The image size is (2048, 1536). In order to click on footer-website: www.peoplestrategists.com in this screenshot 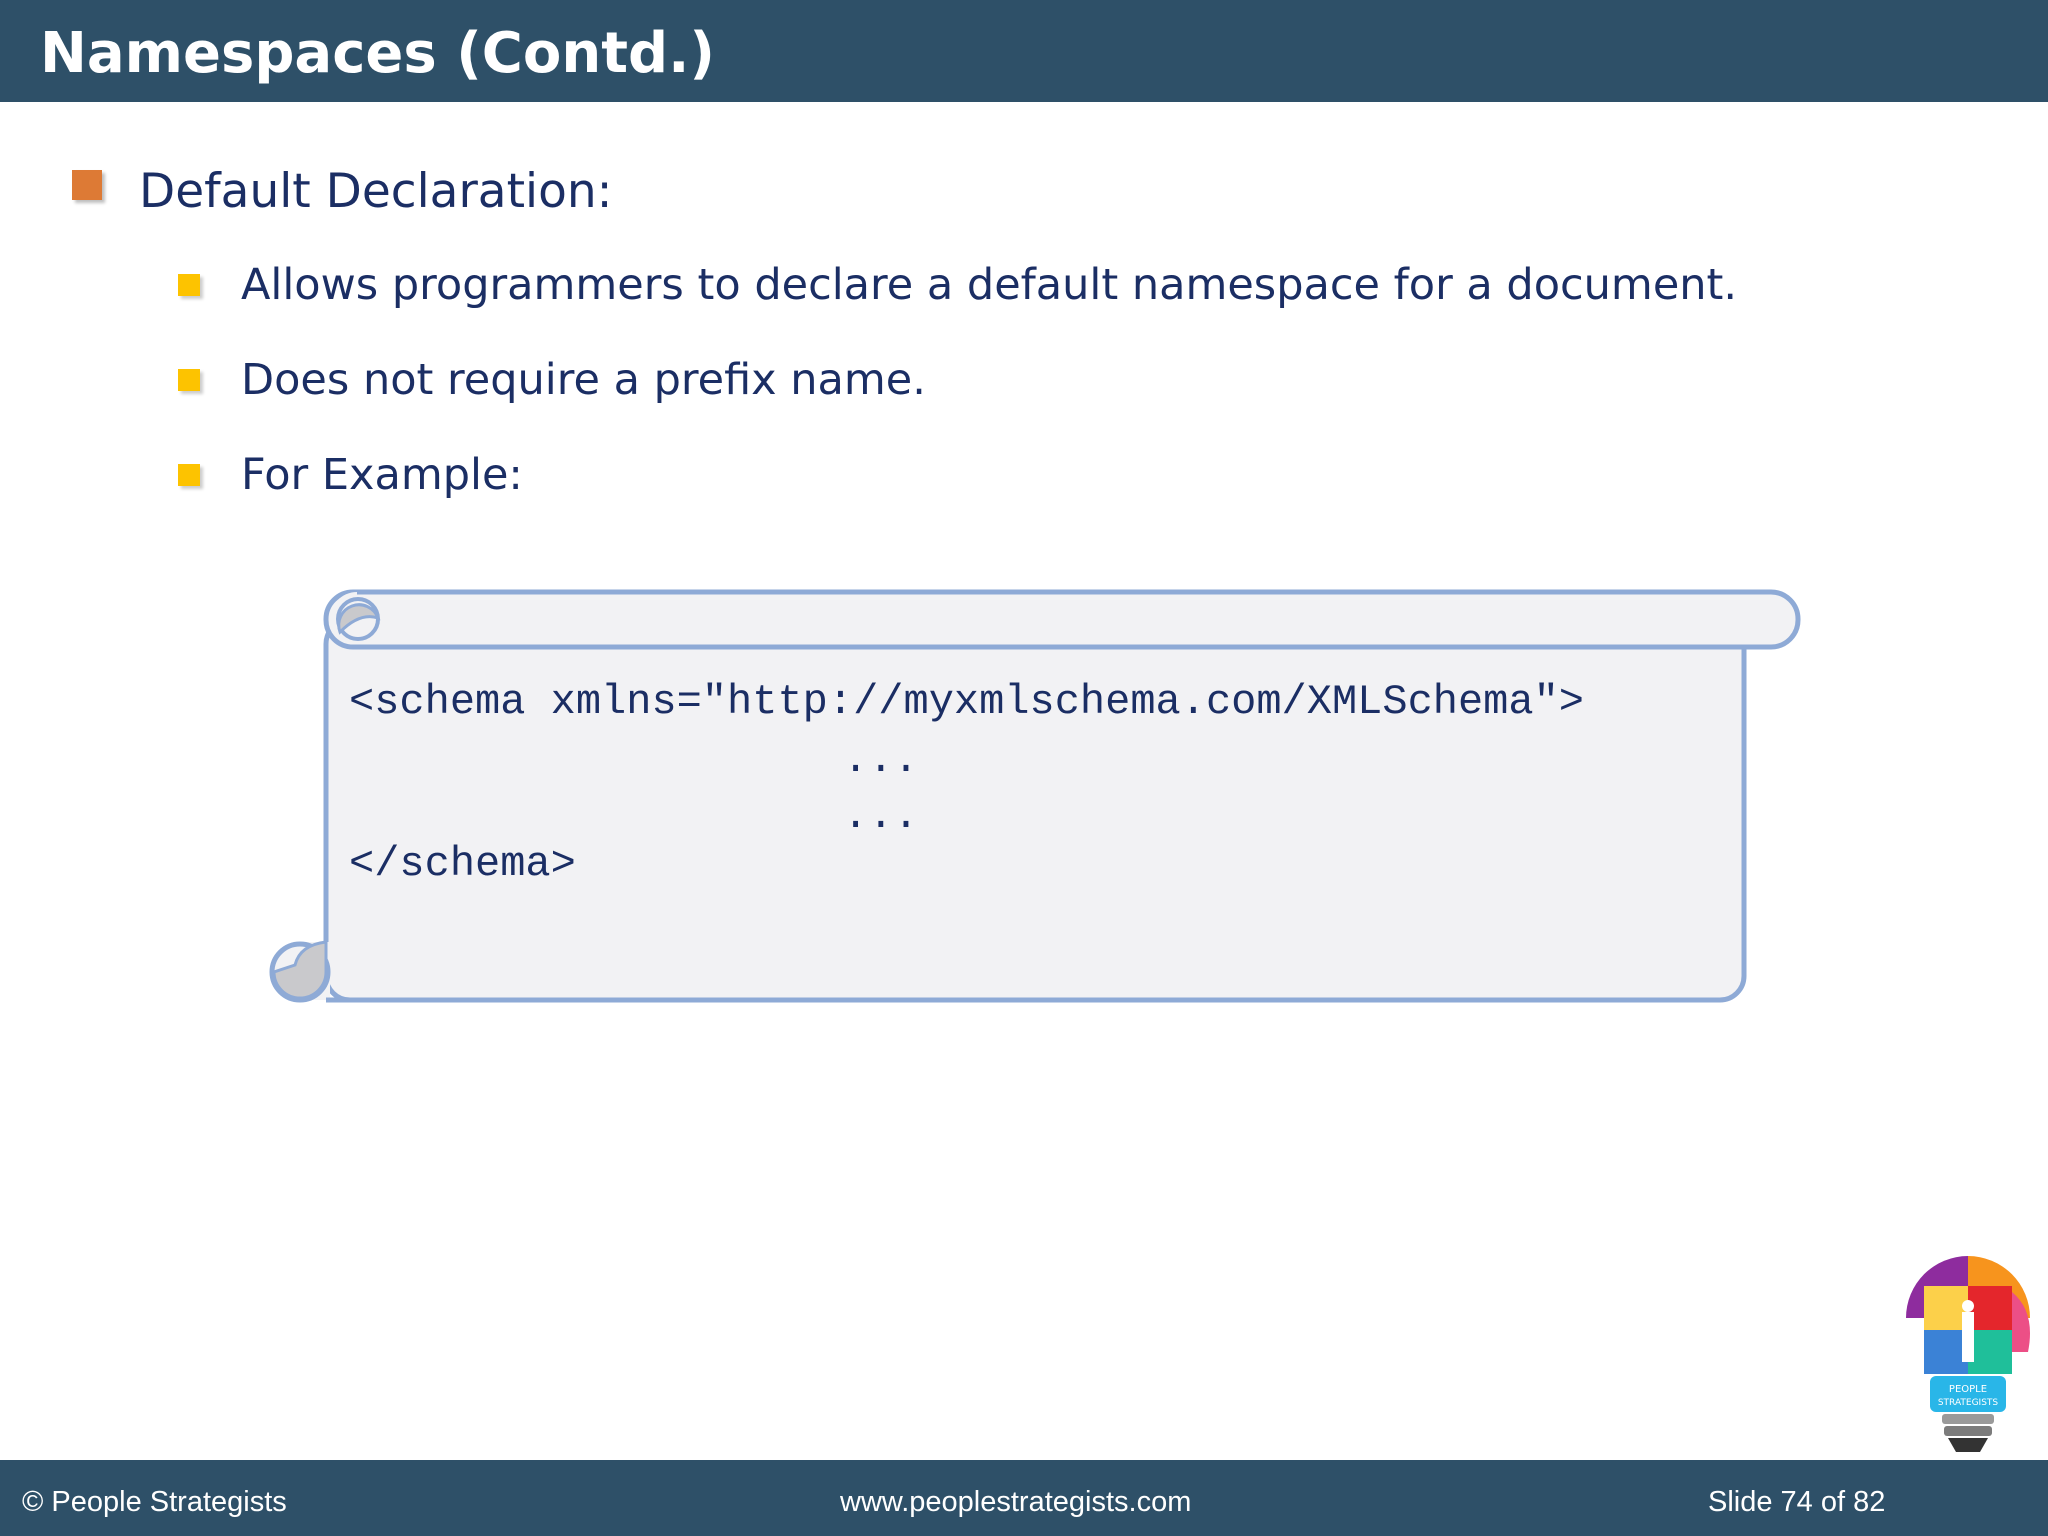, I will do `click(1015, 1502)`.